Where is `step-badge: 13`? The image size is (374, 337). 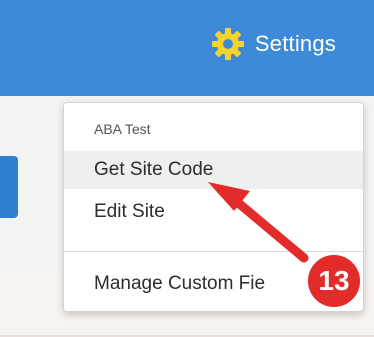
step-badge: 13 is located at coordinates (334, 281).